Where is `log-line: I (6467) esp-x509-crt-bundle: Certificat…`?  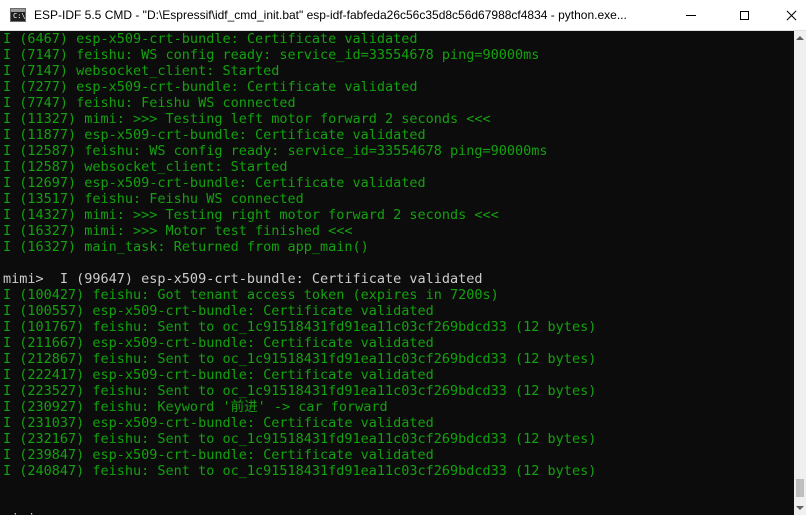 log-line: I (6467) esp-x509-crt-bundle: Certificat… is located at coordinates (210, 39).